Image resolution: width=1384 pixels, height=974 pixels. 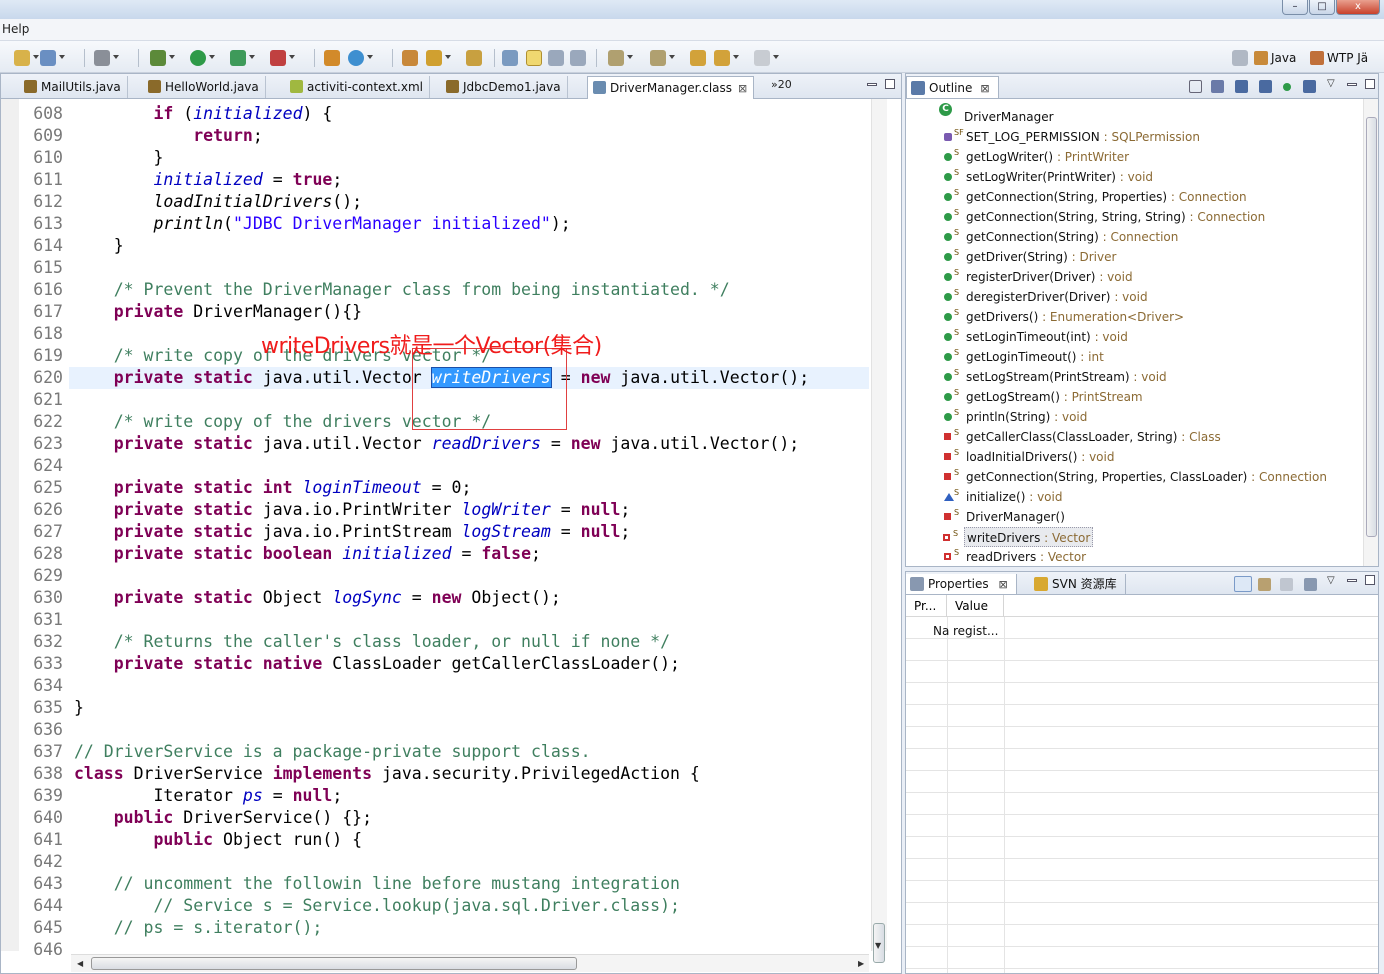 What do you see at coordinates (766, 58) in the screenshot?
I see `forward-icon` at bounding box center [766, 58].